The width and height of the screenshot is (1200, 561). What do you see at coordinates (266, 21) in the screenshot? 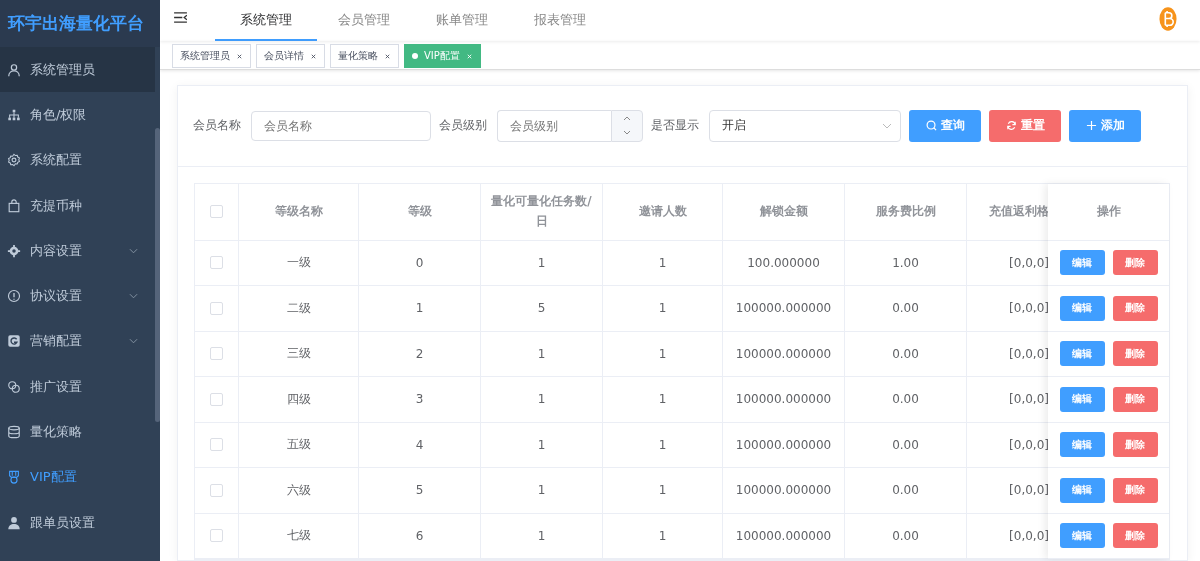
I see `nav-tab: 系统管理` at bounding box center [266, 21].